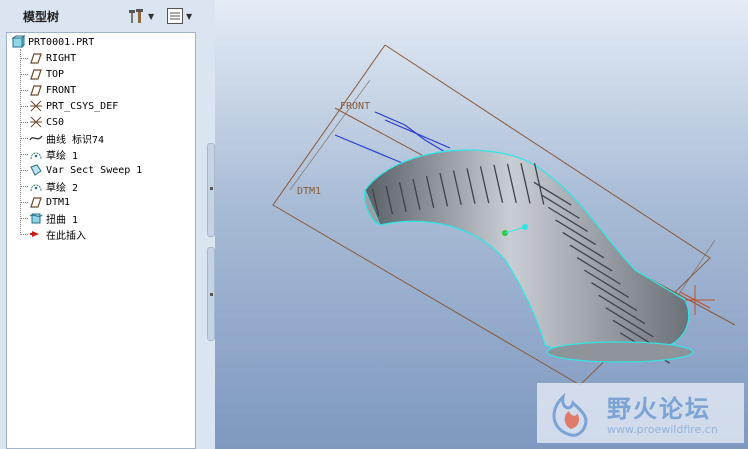  I want to click on tree-item-label: RIGHT, so click(61, 58).